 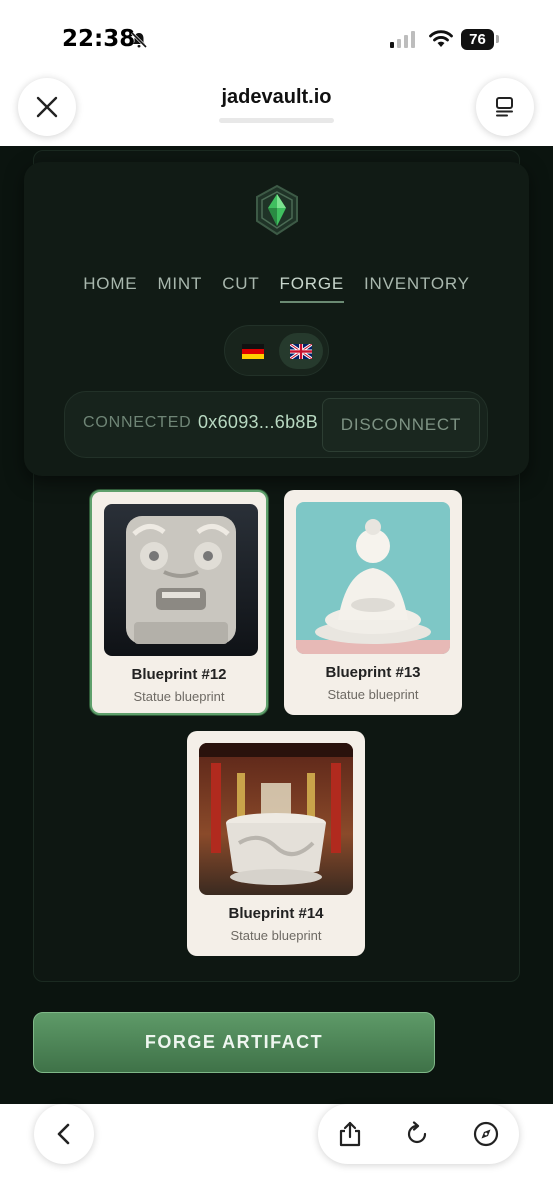 I want to click on wallet-address: 0x6093...6b8B, so click(x=258, y=422).